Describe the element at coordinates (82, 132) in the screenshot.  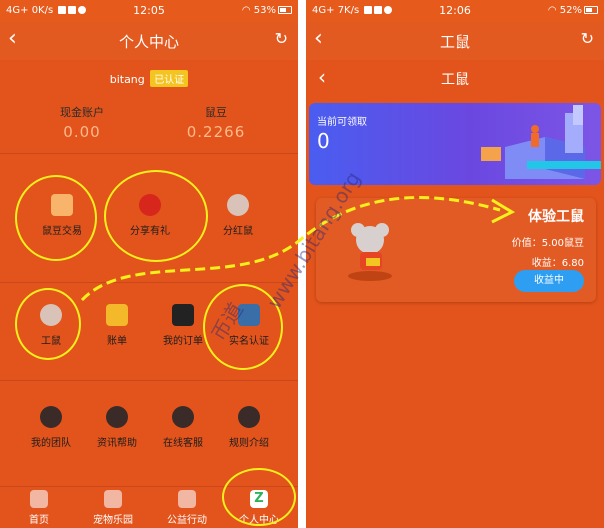
I see `cash-account-value: 0.00` at that location.